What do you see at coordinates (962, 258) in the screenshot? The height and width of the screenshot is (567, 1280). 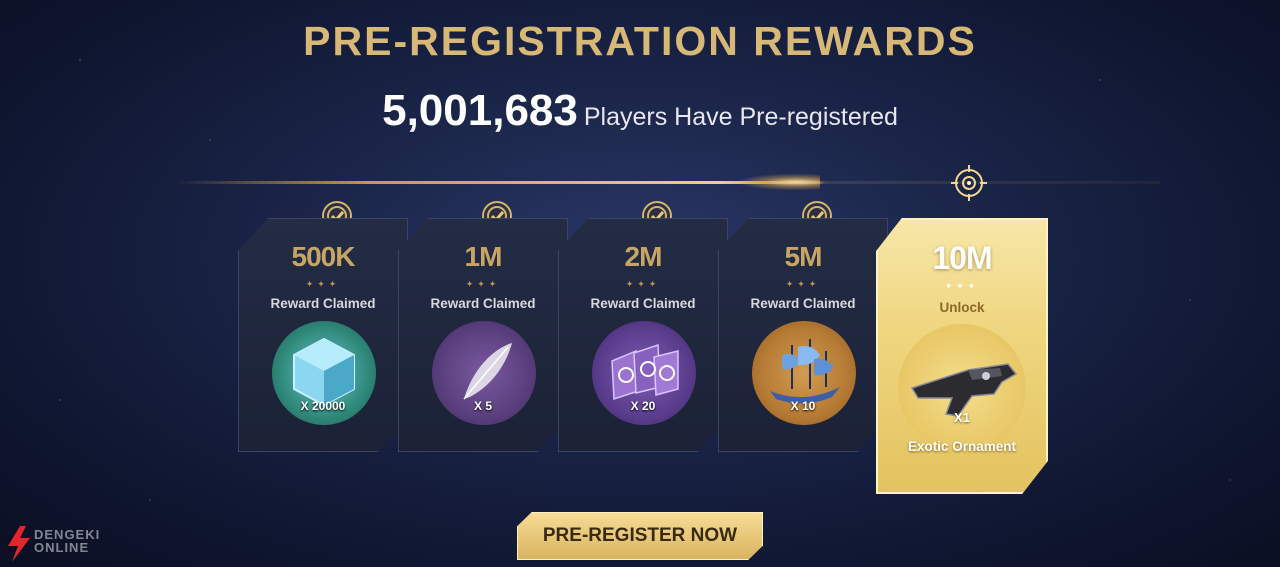 I see `milestone-threshold: 10M` at bounding box center [962, 258].